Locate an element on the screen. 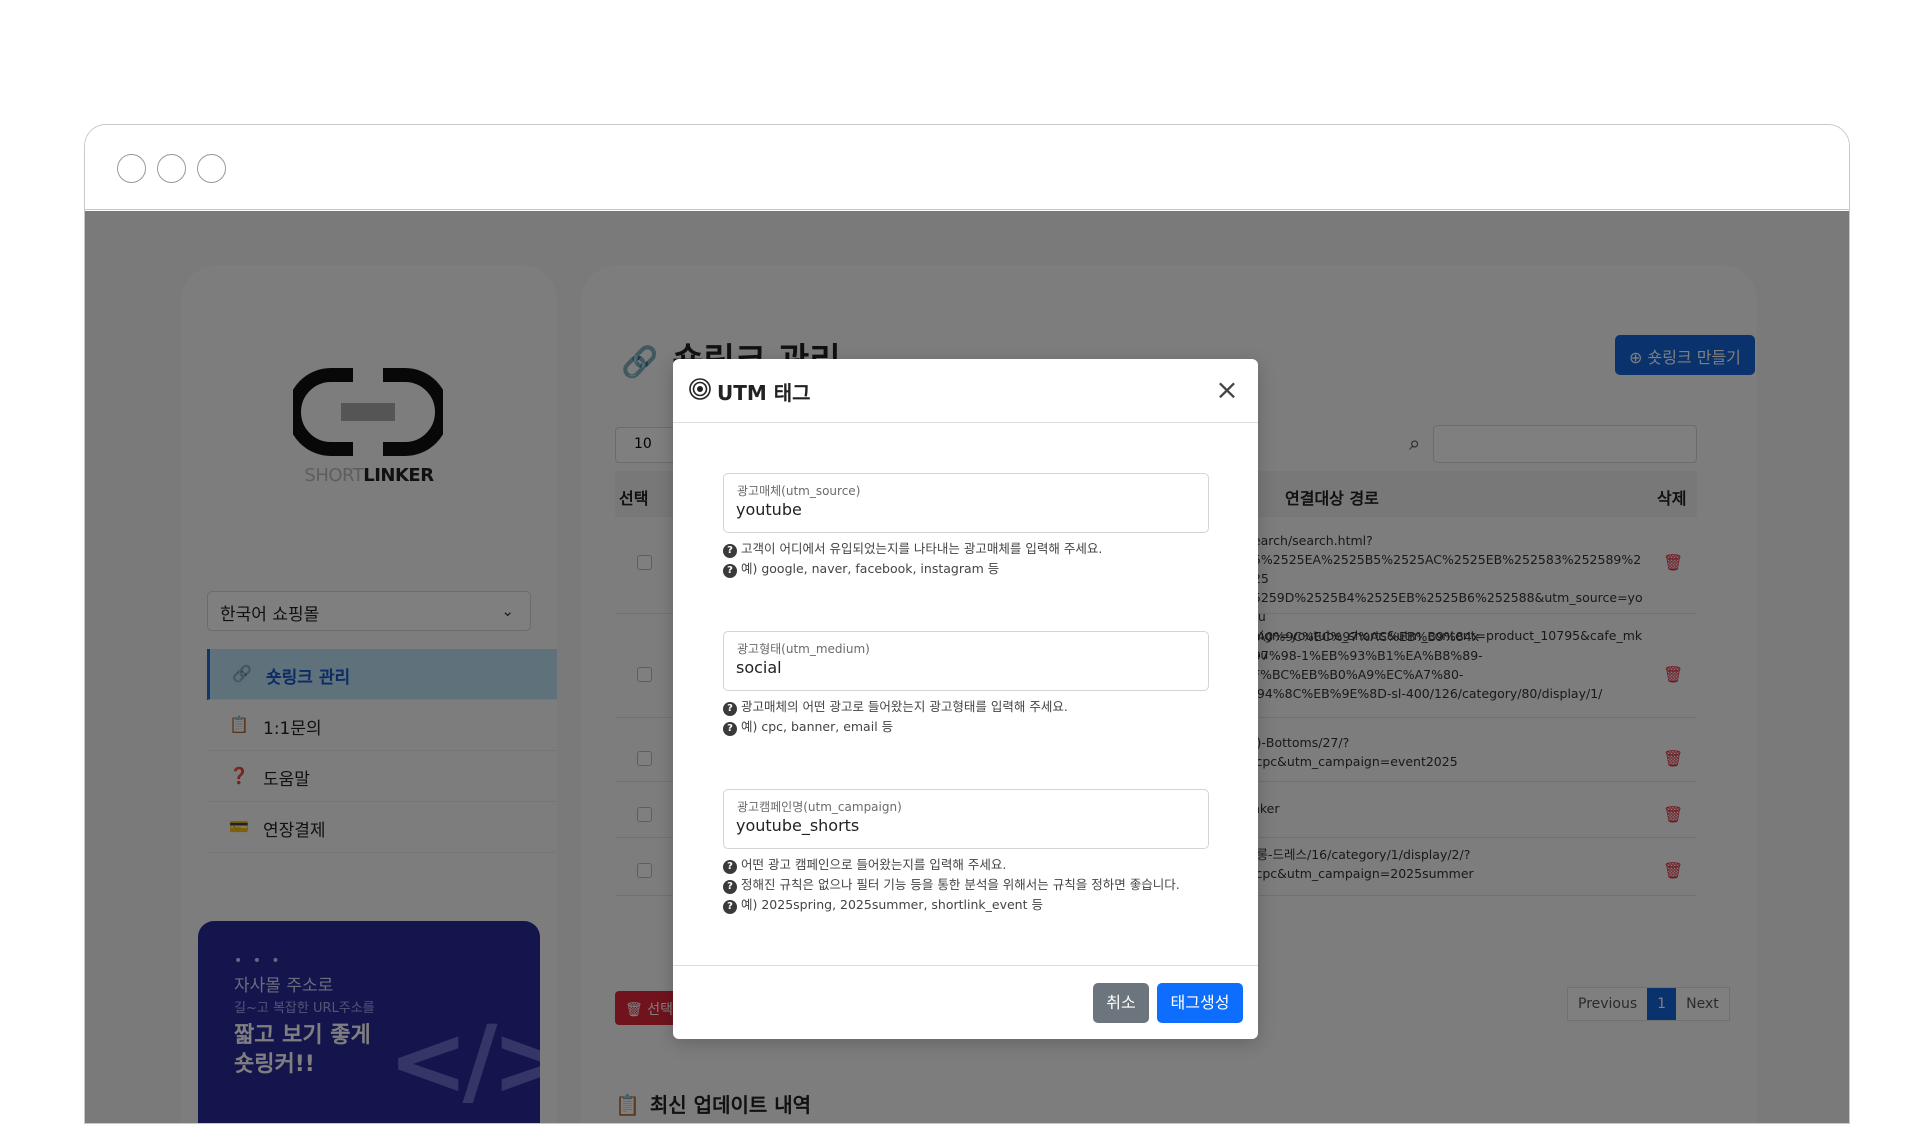 The width and height of the screenshot is (1920, 1124). utm-source-label: 광고매체(utm_source) is located at coordinates (799, 491).